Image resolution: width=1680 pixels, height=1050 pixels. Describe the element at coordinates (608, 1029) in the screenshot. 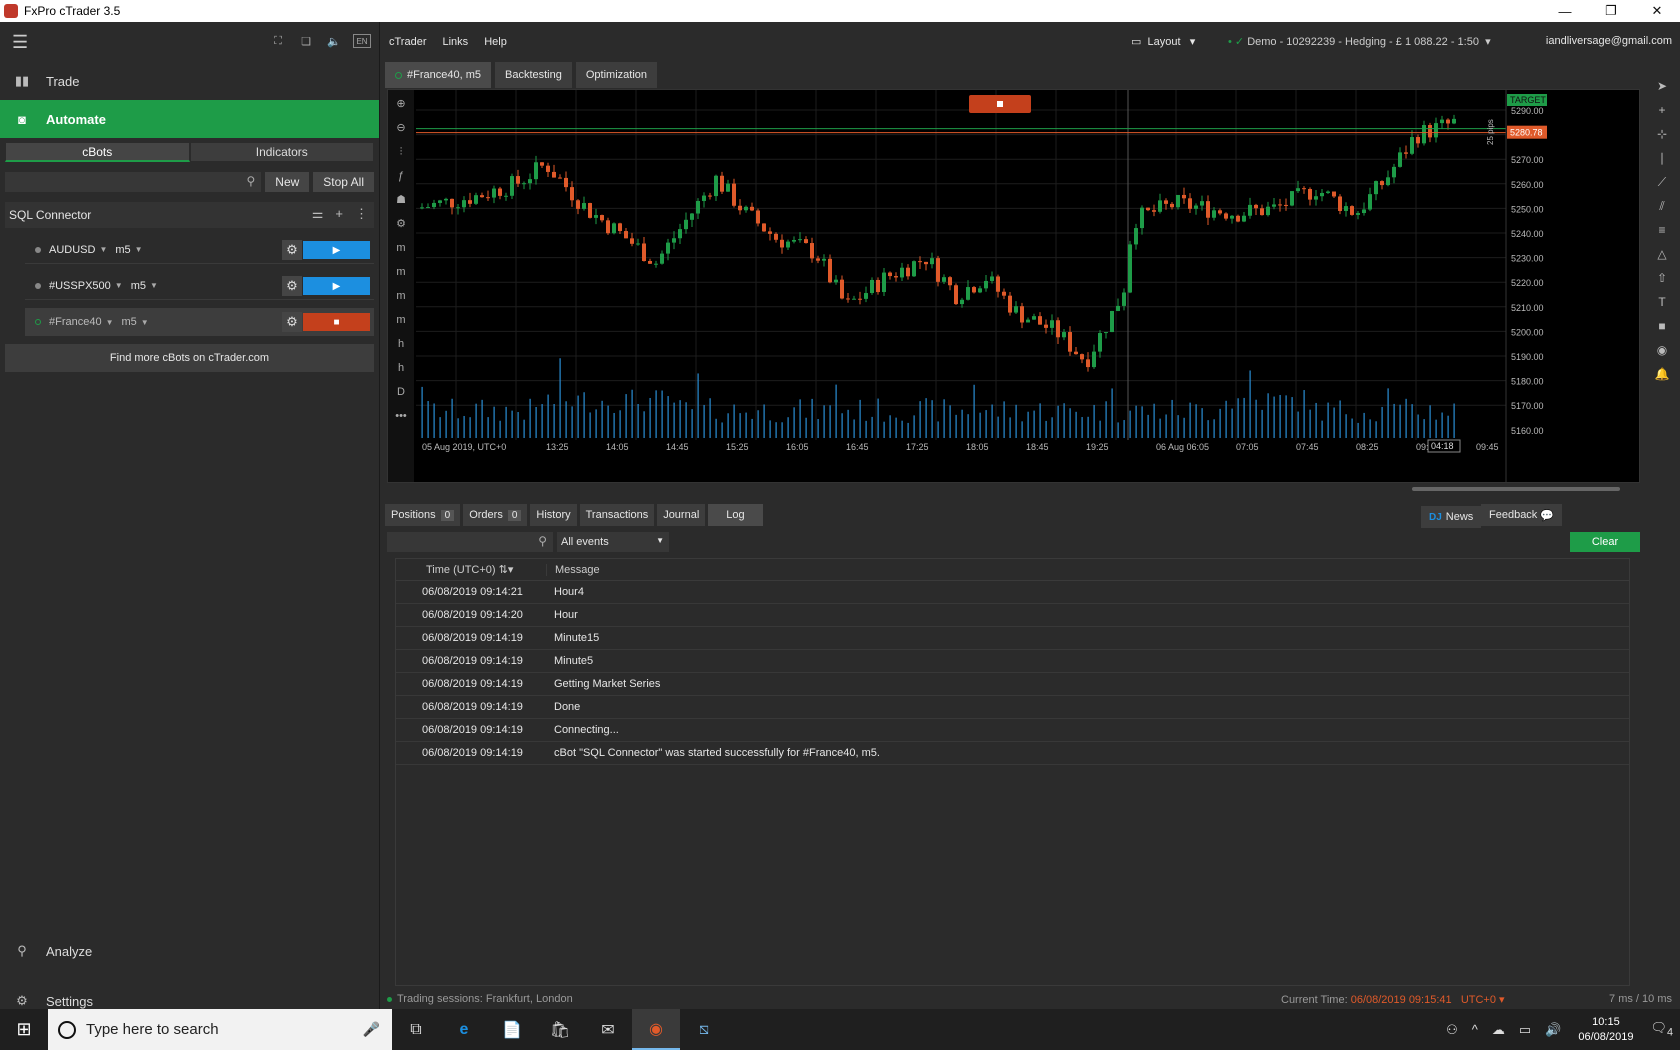

I see `mail-icon: ✉` at that location.